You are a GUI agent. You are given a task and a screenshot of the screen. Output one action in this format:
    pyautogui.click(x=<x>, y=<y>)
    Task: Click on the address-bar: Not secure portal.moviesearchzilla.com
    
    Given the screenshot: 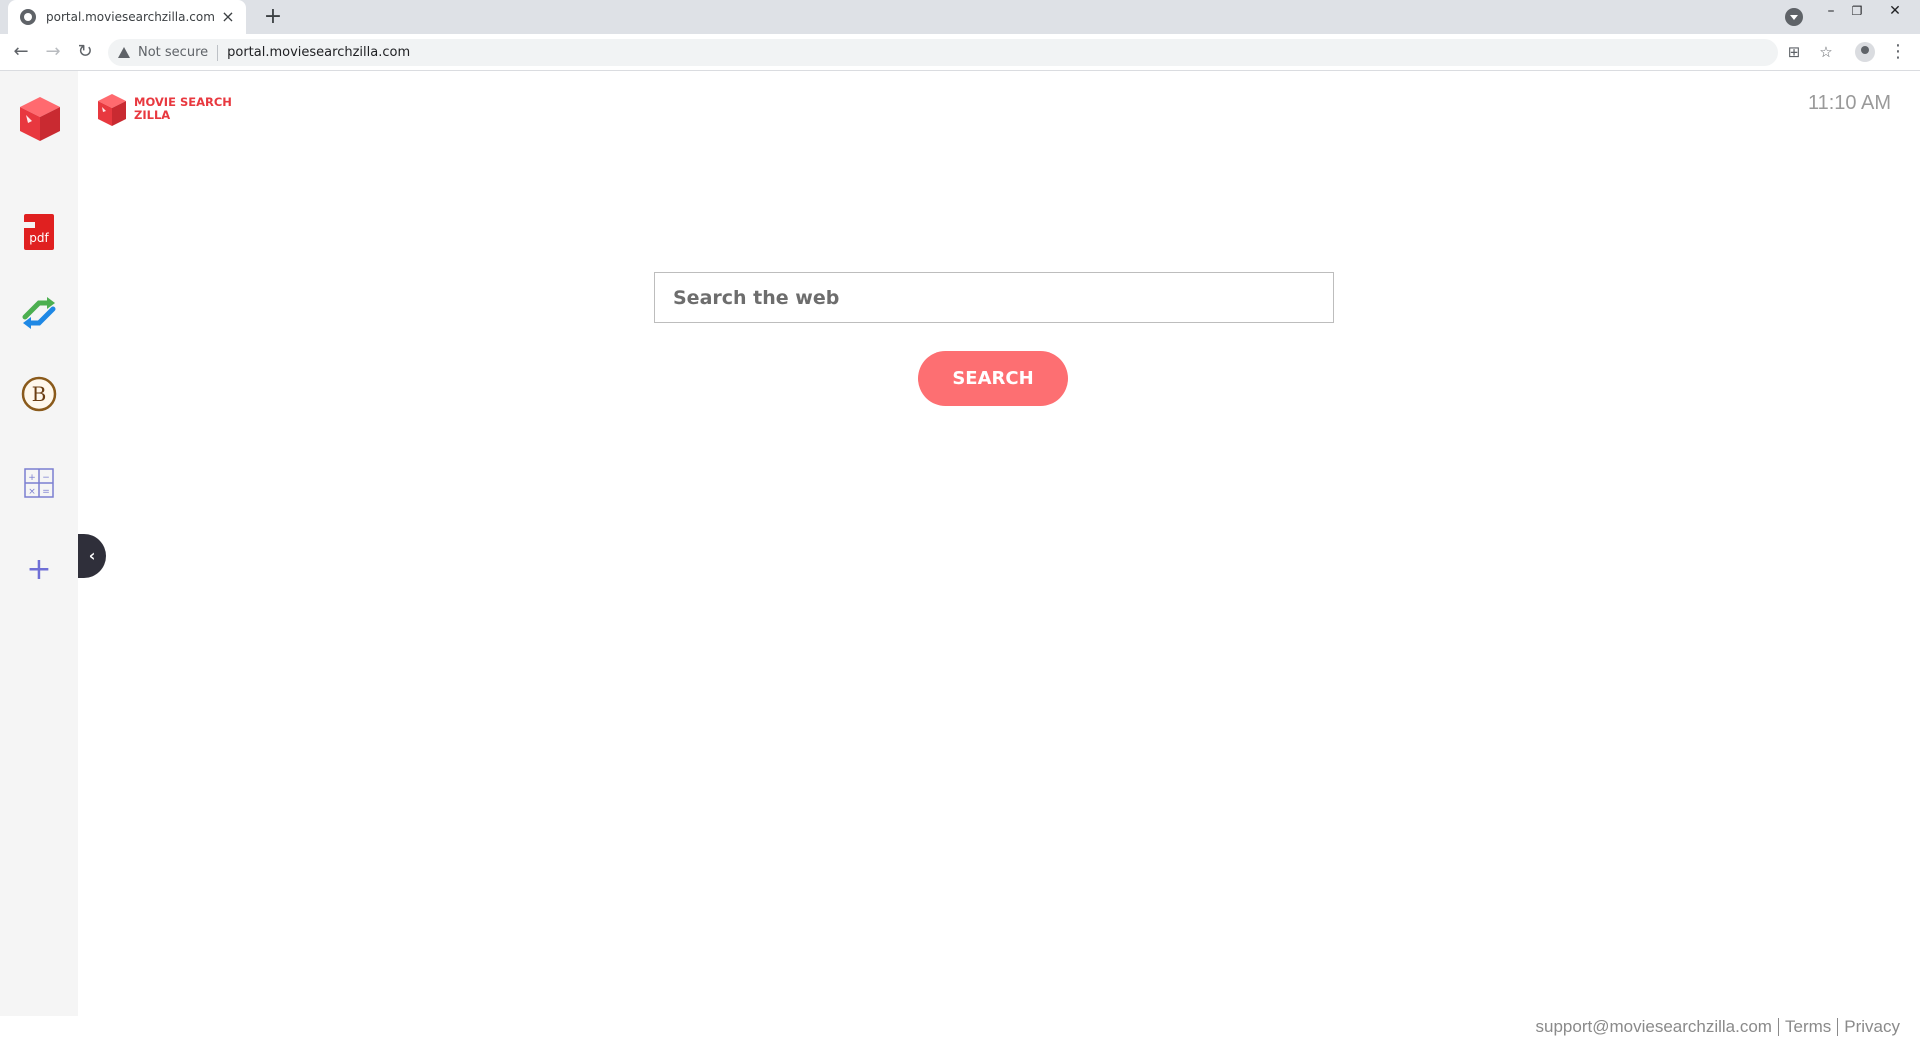 What is the action you would take?
    pyautogui.click(x=943, y=52)
    